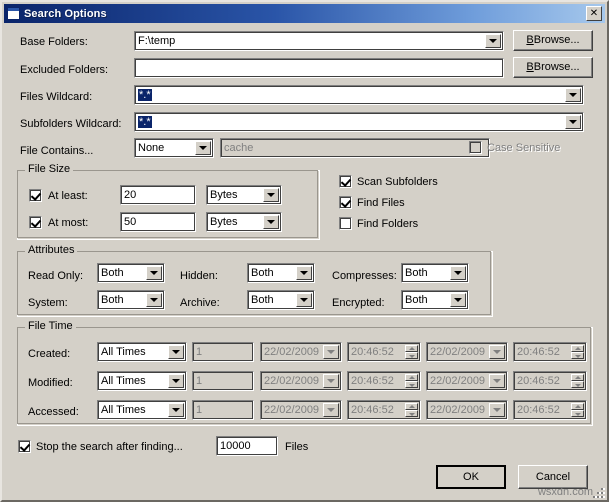  Describe the element at coordinates (467, 410) in the screenshot. I see `accessed-date-to-combo: 22/02/2009` at that location.